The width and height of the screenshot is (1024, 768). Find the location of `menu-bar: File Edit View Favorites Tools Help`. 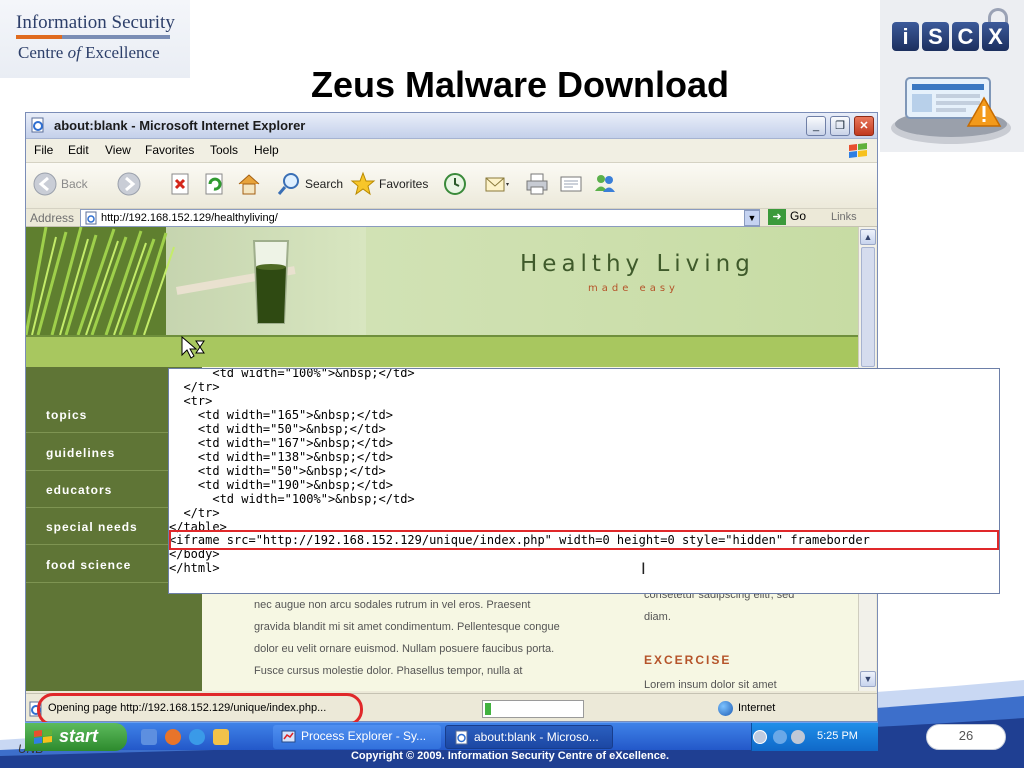

menu-bar: File Edit View Favorites Tools Help is located at coordinates (451, 151).